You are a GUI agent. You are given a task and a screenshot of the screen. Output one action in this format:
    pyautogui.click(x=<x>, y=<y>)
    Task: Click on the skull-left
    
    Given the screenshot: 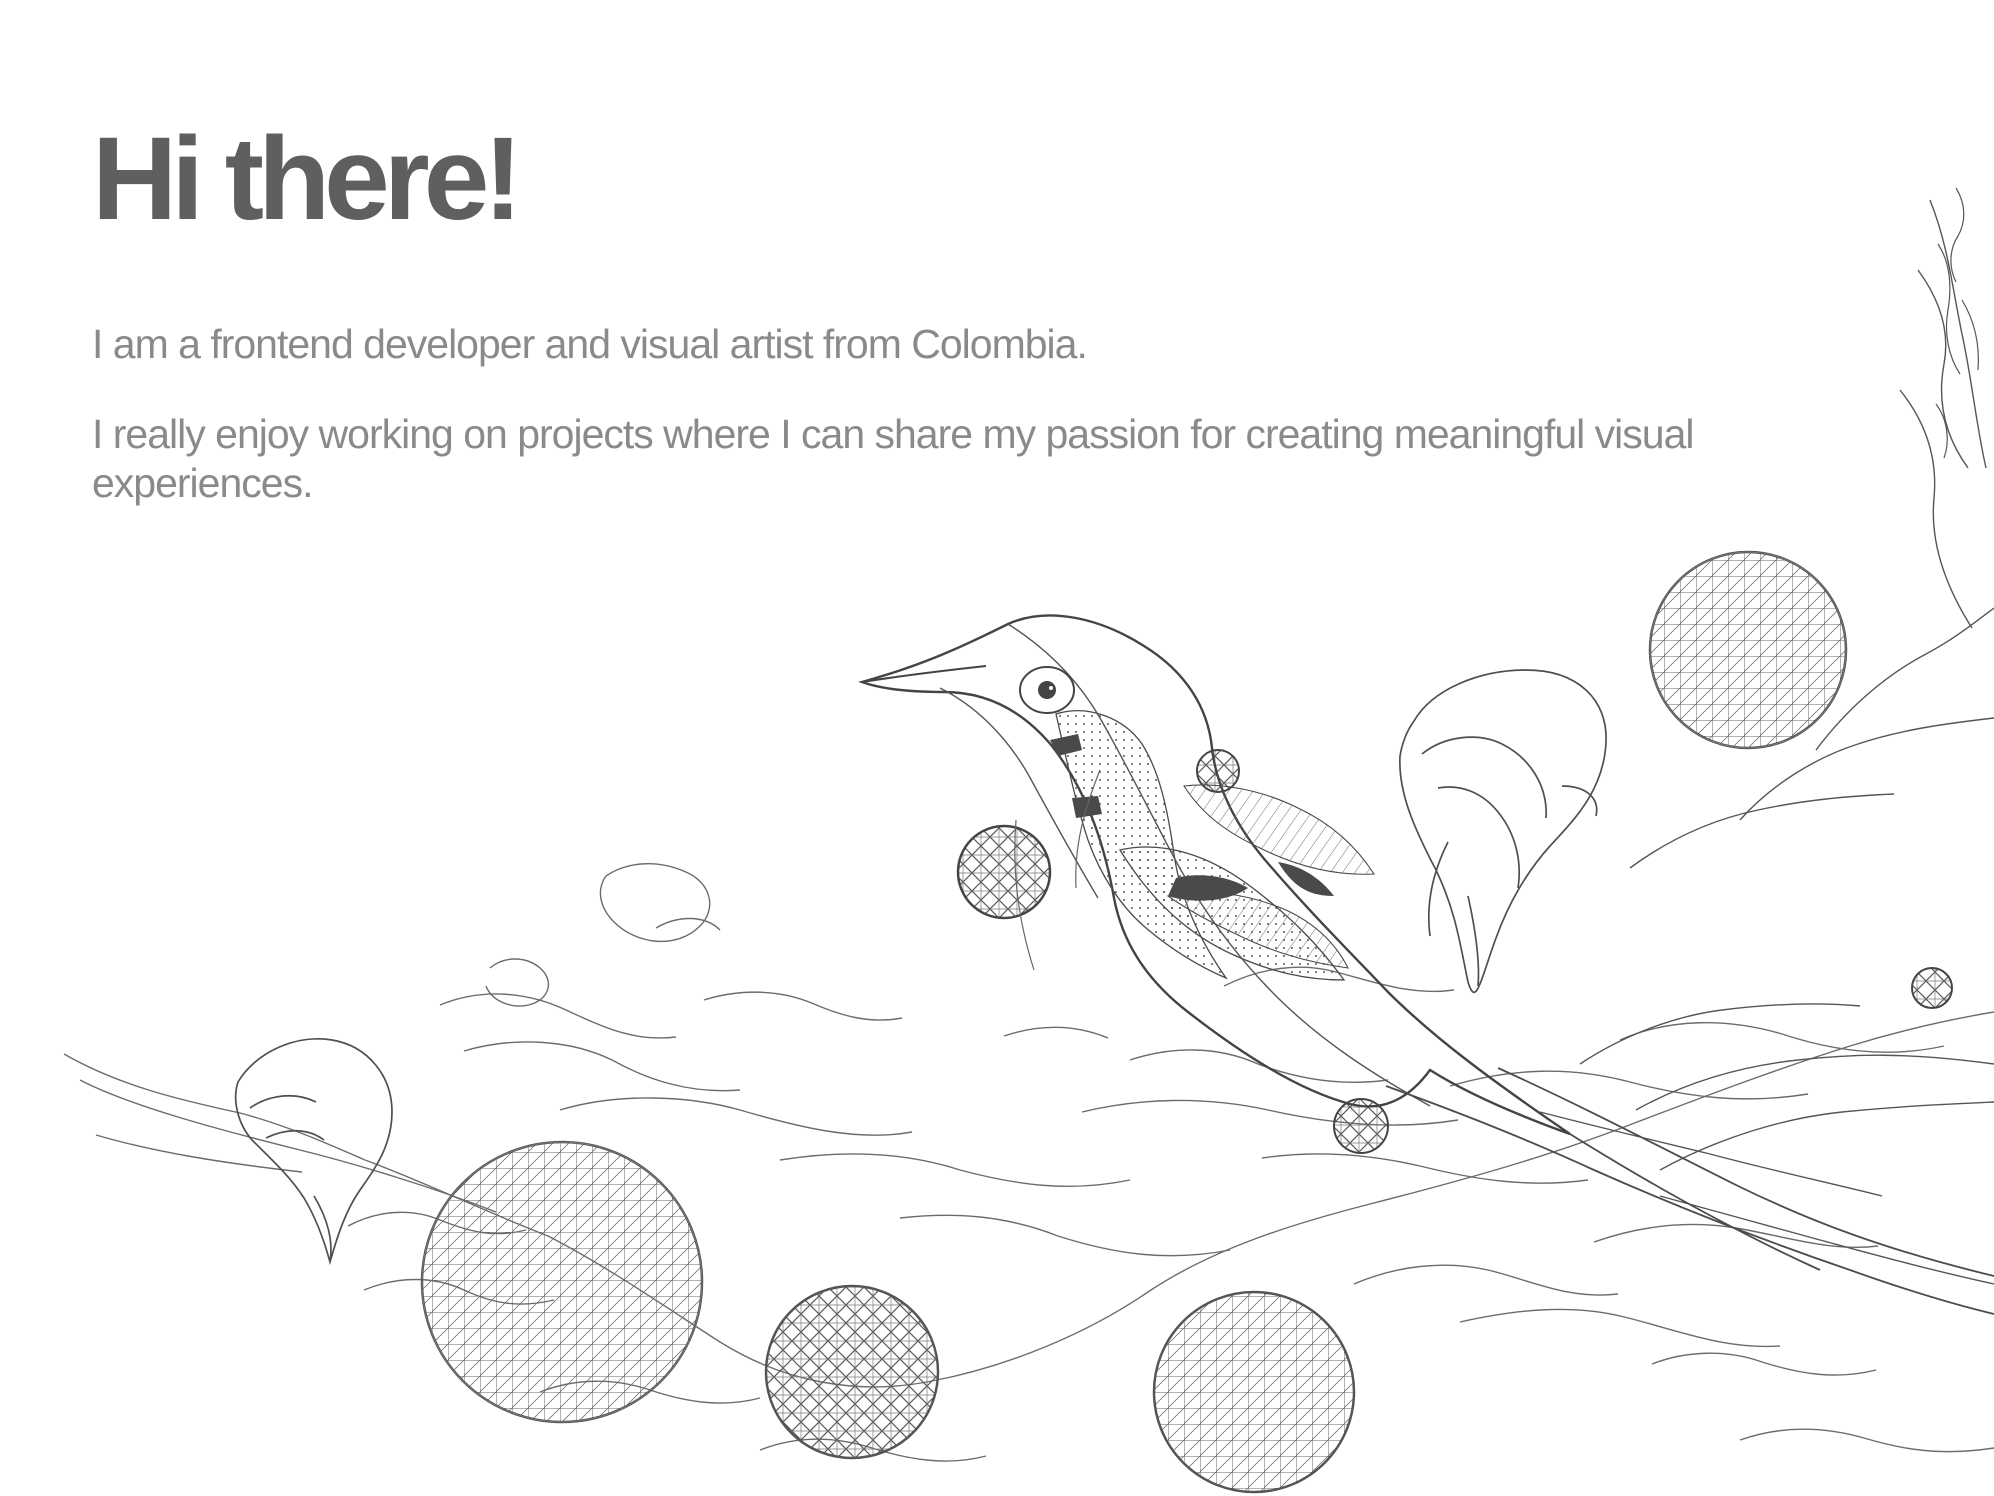 What is the action you would take?
    pyautogui.click(x=313, y=1152)
    